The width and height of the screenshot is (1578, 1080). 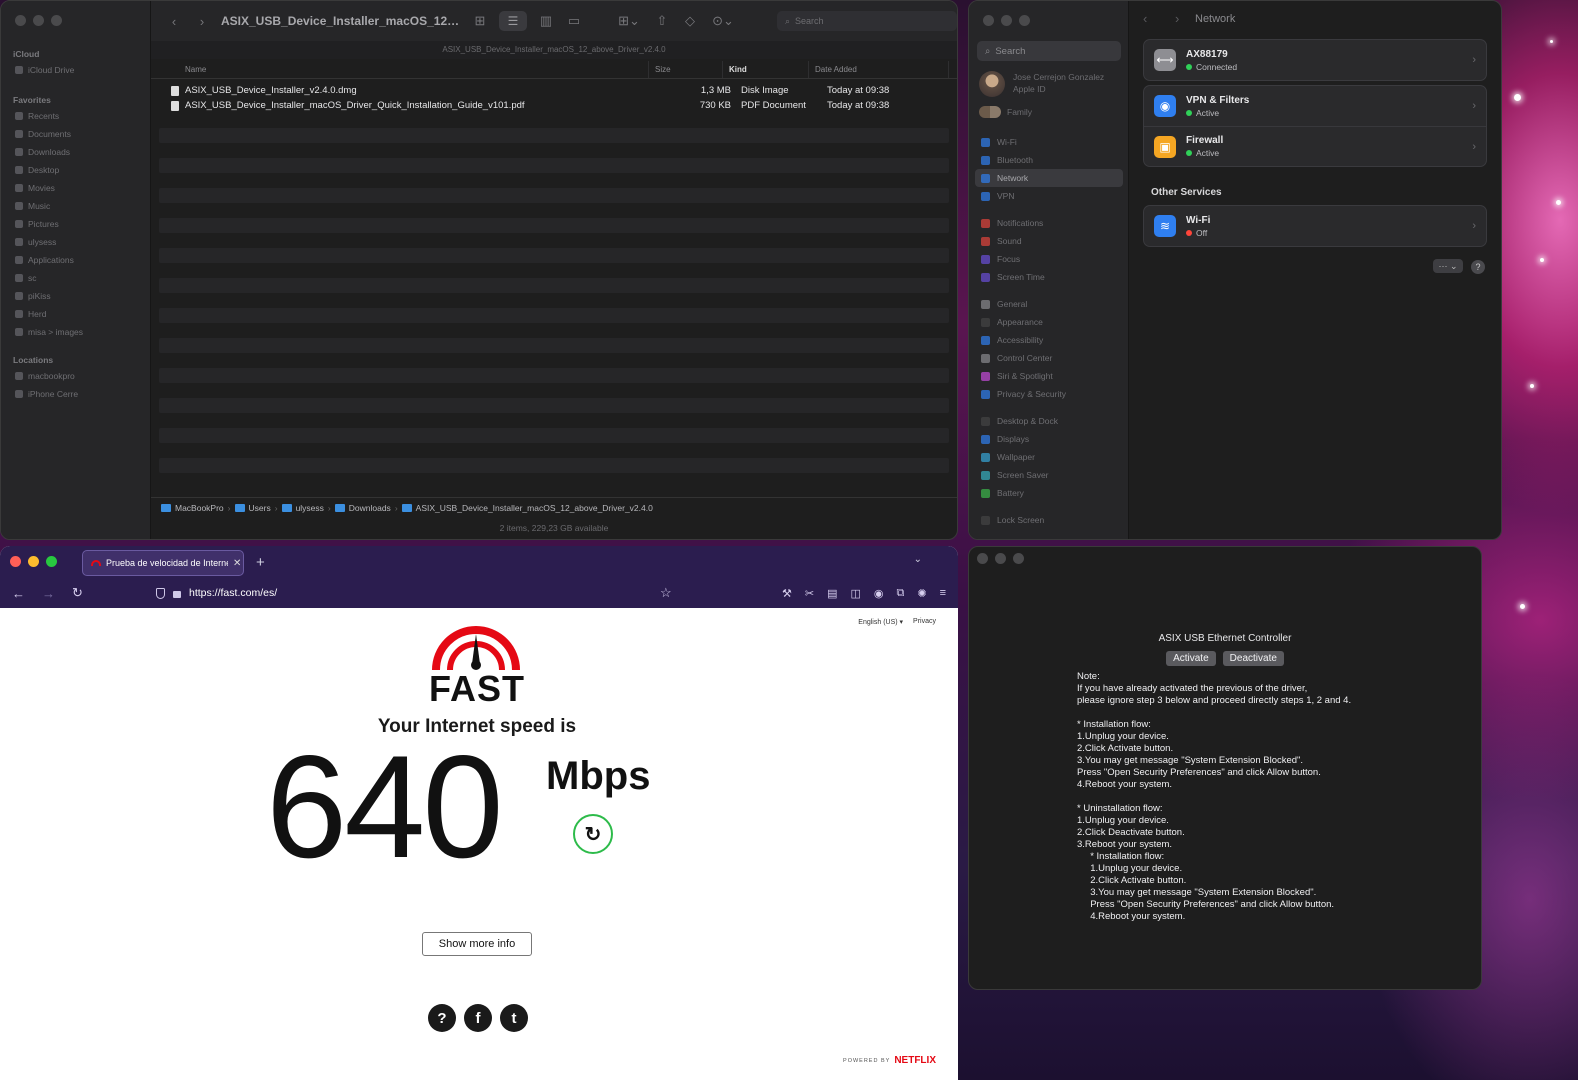 I want to click on sidebar-item-screen-time: Screen Time, so click(x=1049, y=277).